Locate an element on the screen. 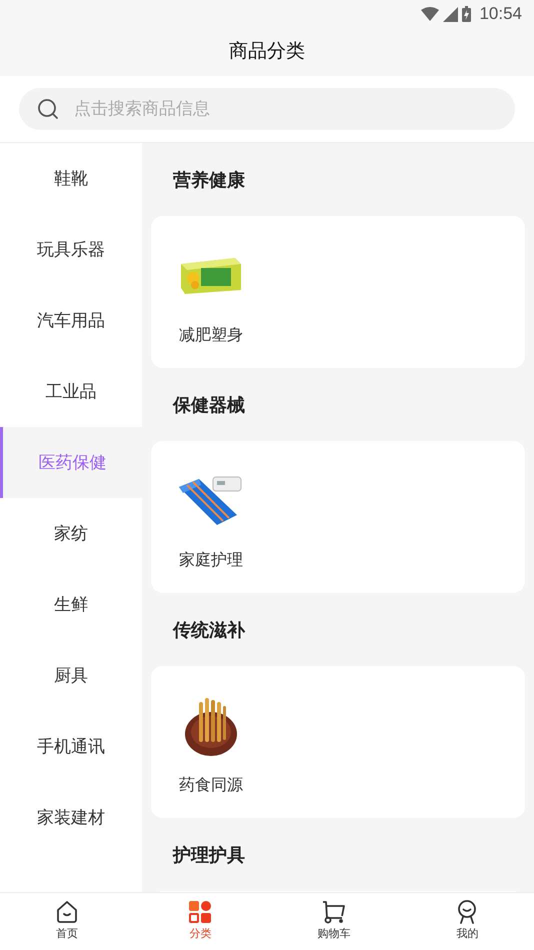  section-heading: 传统滋补 is located at coordinates (209, 630).